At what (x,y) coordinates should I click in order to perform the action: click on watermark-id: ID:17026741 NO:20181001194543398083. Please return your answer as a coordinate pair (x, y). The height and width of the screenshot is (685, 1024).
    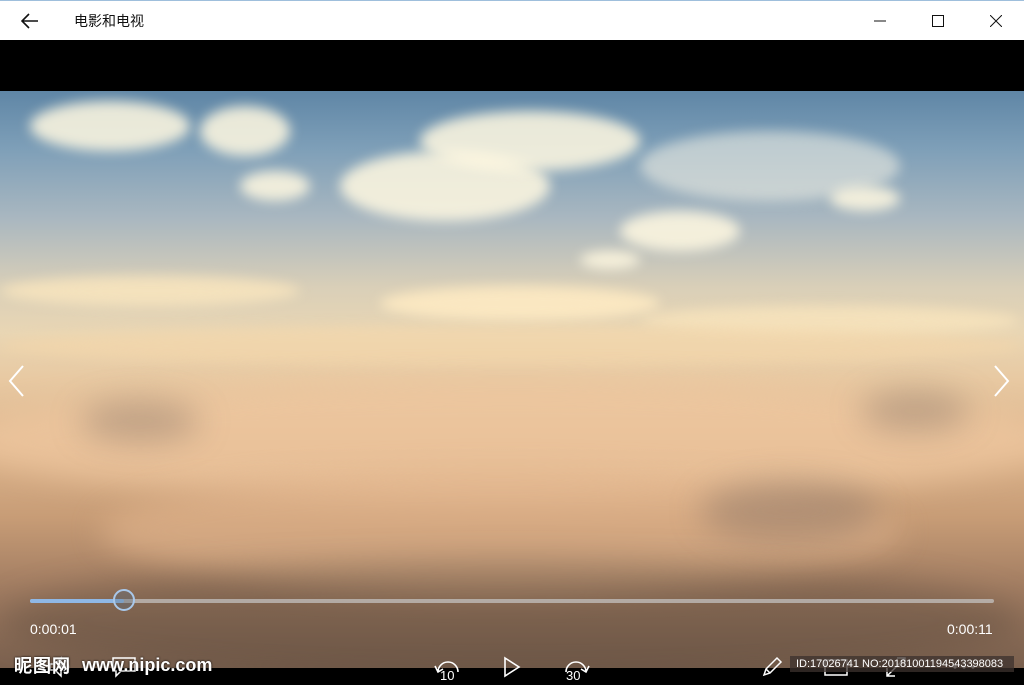
    Looking at the image, I should click on (902, 664).